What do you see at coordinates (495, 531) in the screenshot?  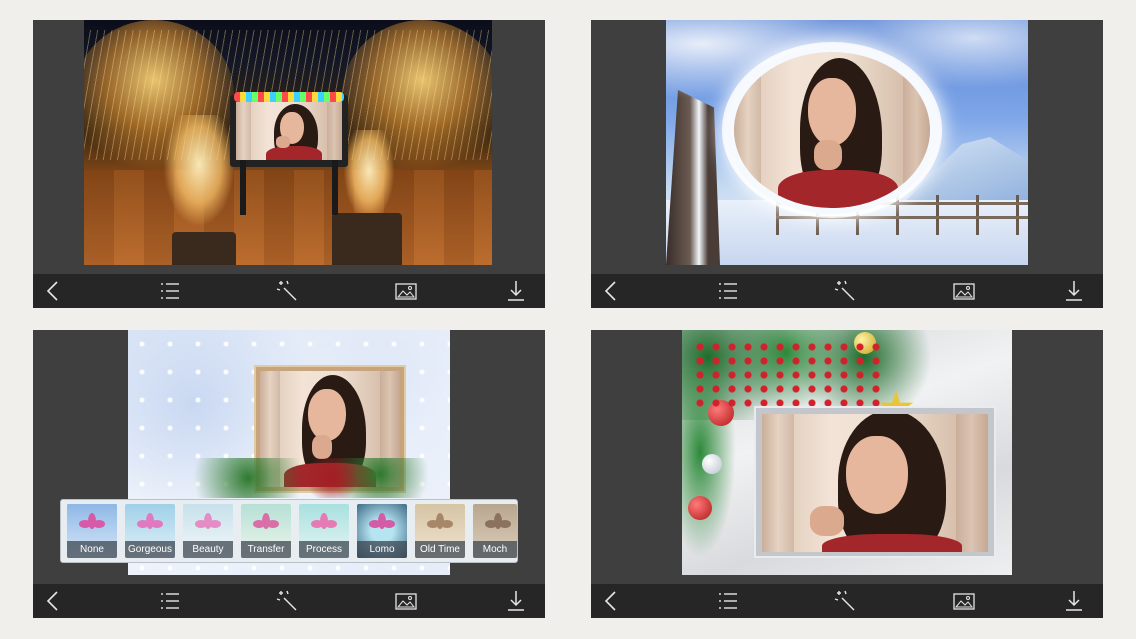 I see `filter-moch: Moch` at bounding box center [495, 531].